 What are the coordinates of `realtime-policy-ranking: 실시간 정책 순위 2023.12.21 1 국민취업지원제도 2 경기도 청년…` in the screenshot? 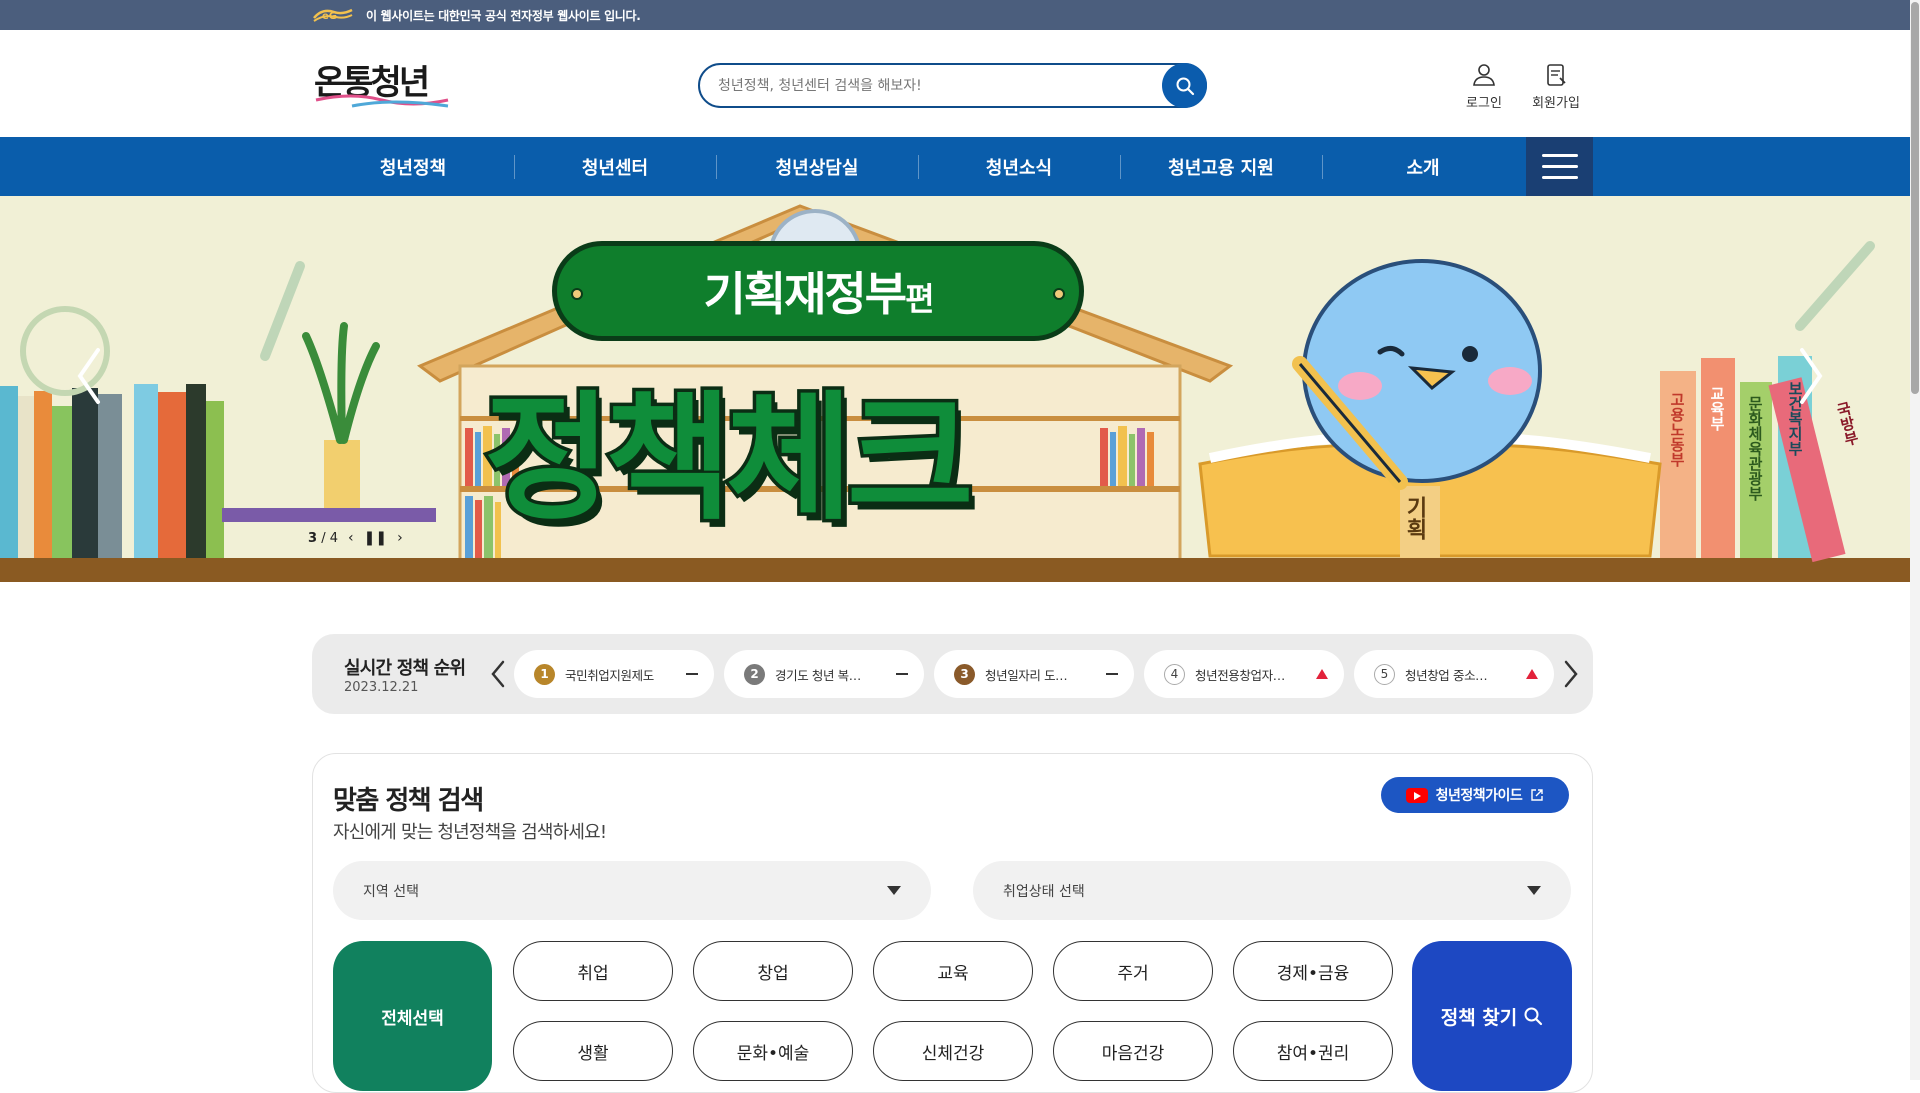 It's located at (952, 674).